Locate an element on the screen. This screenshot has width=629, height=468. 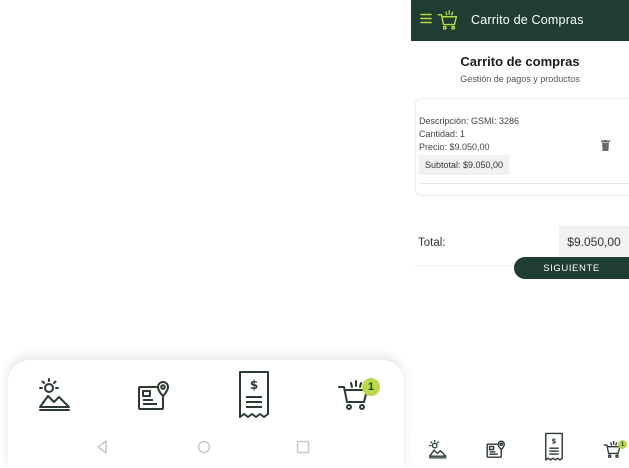
bottom-navigation-bar: $ 1 is located at coordinates (520, 450).